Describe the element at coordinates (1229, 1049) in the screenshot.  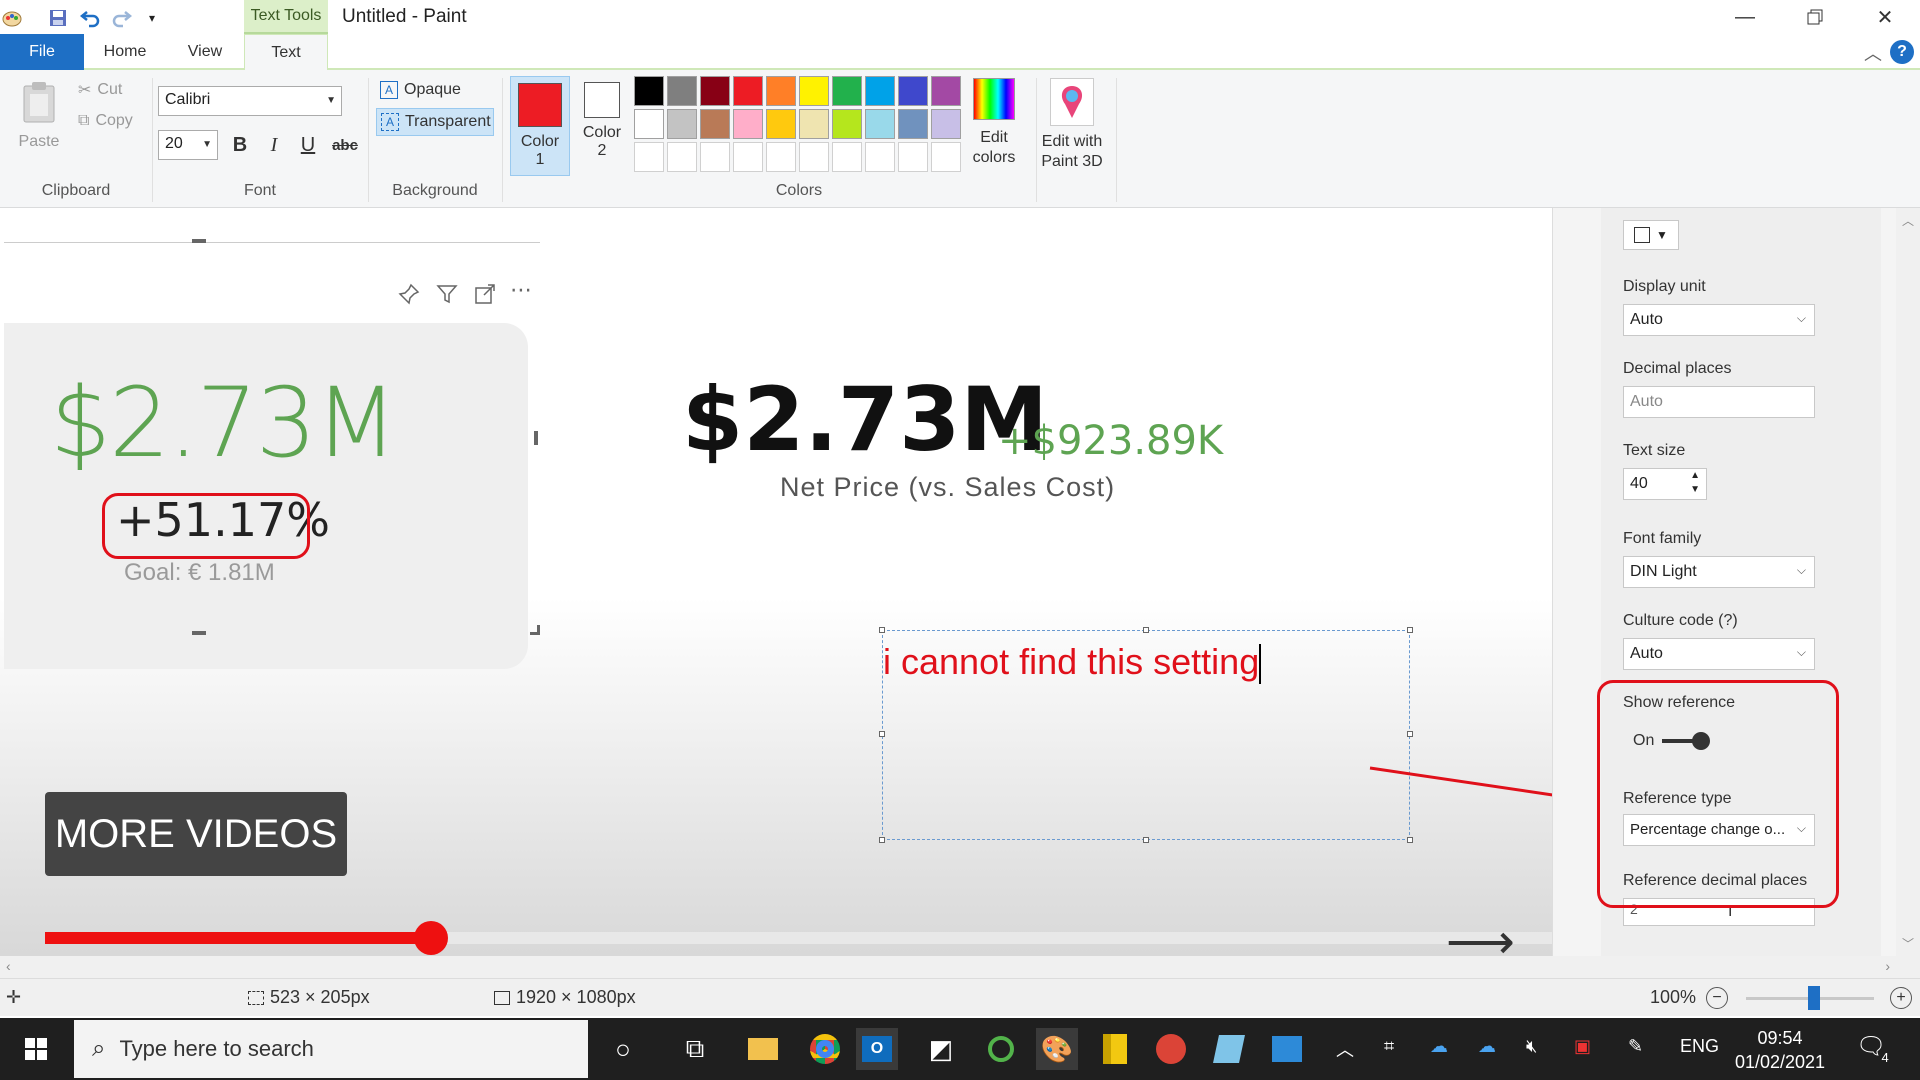
I see `notepad-icon` at that location.